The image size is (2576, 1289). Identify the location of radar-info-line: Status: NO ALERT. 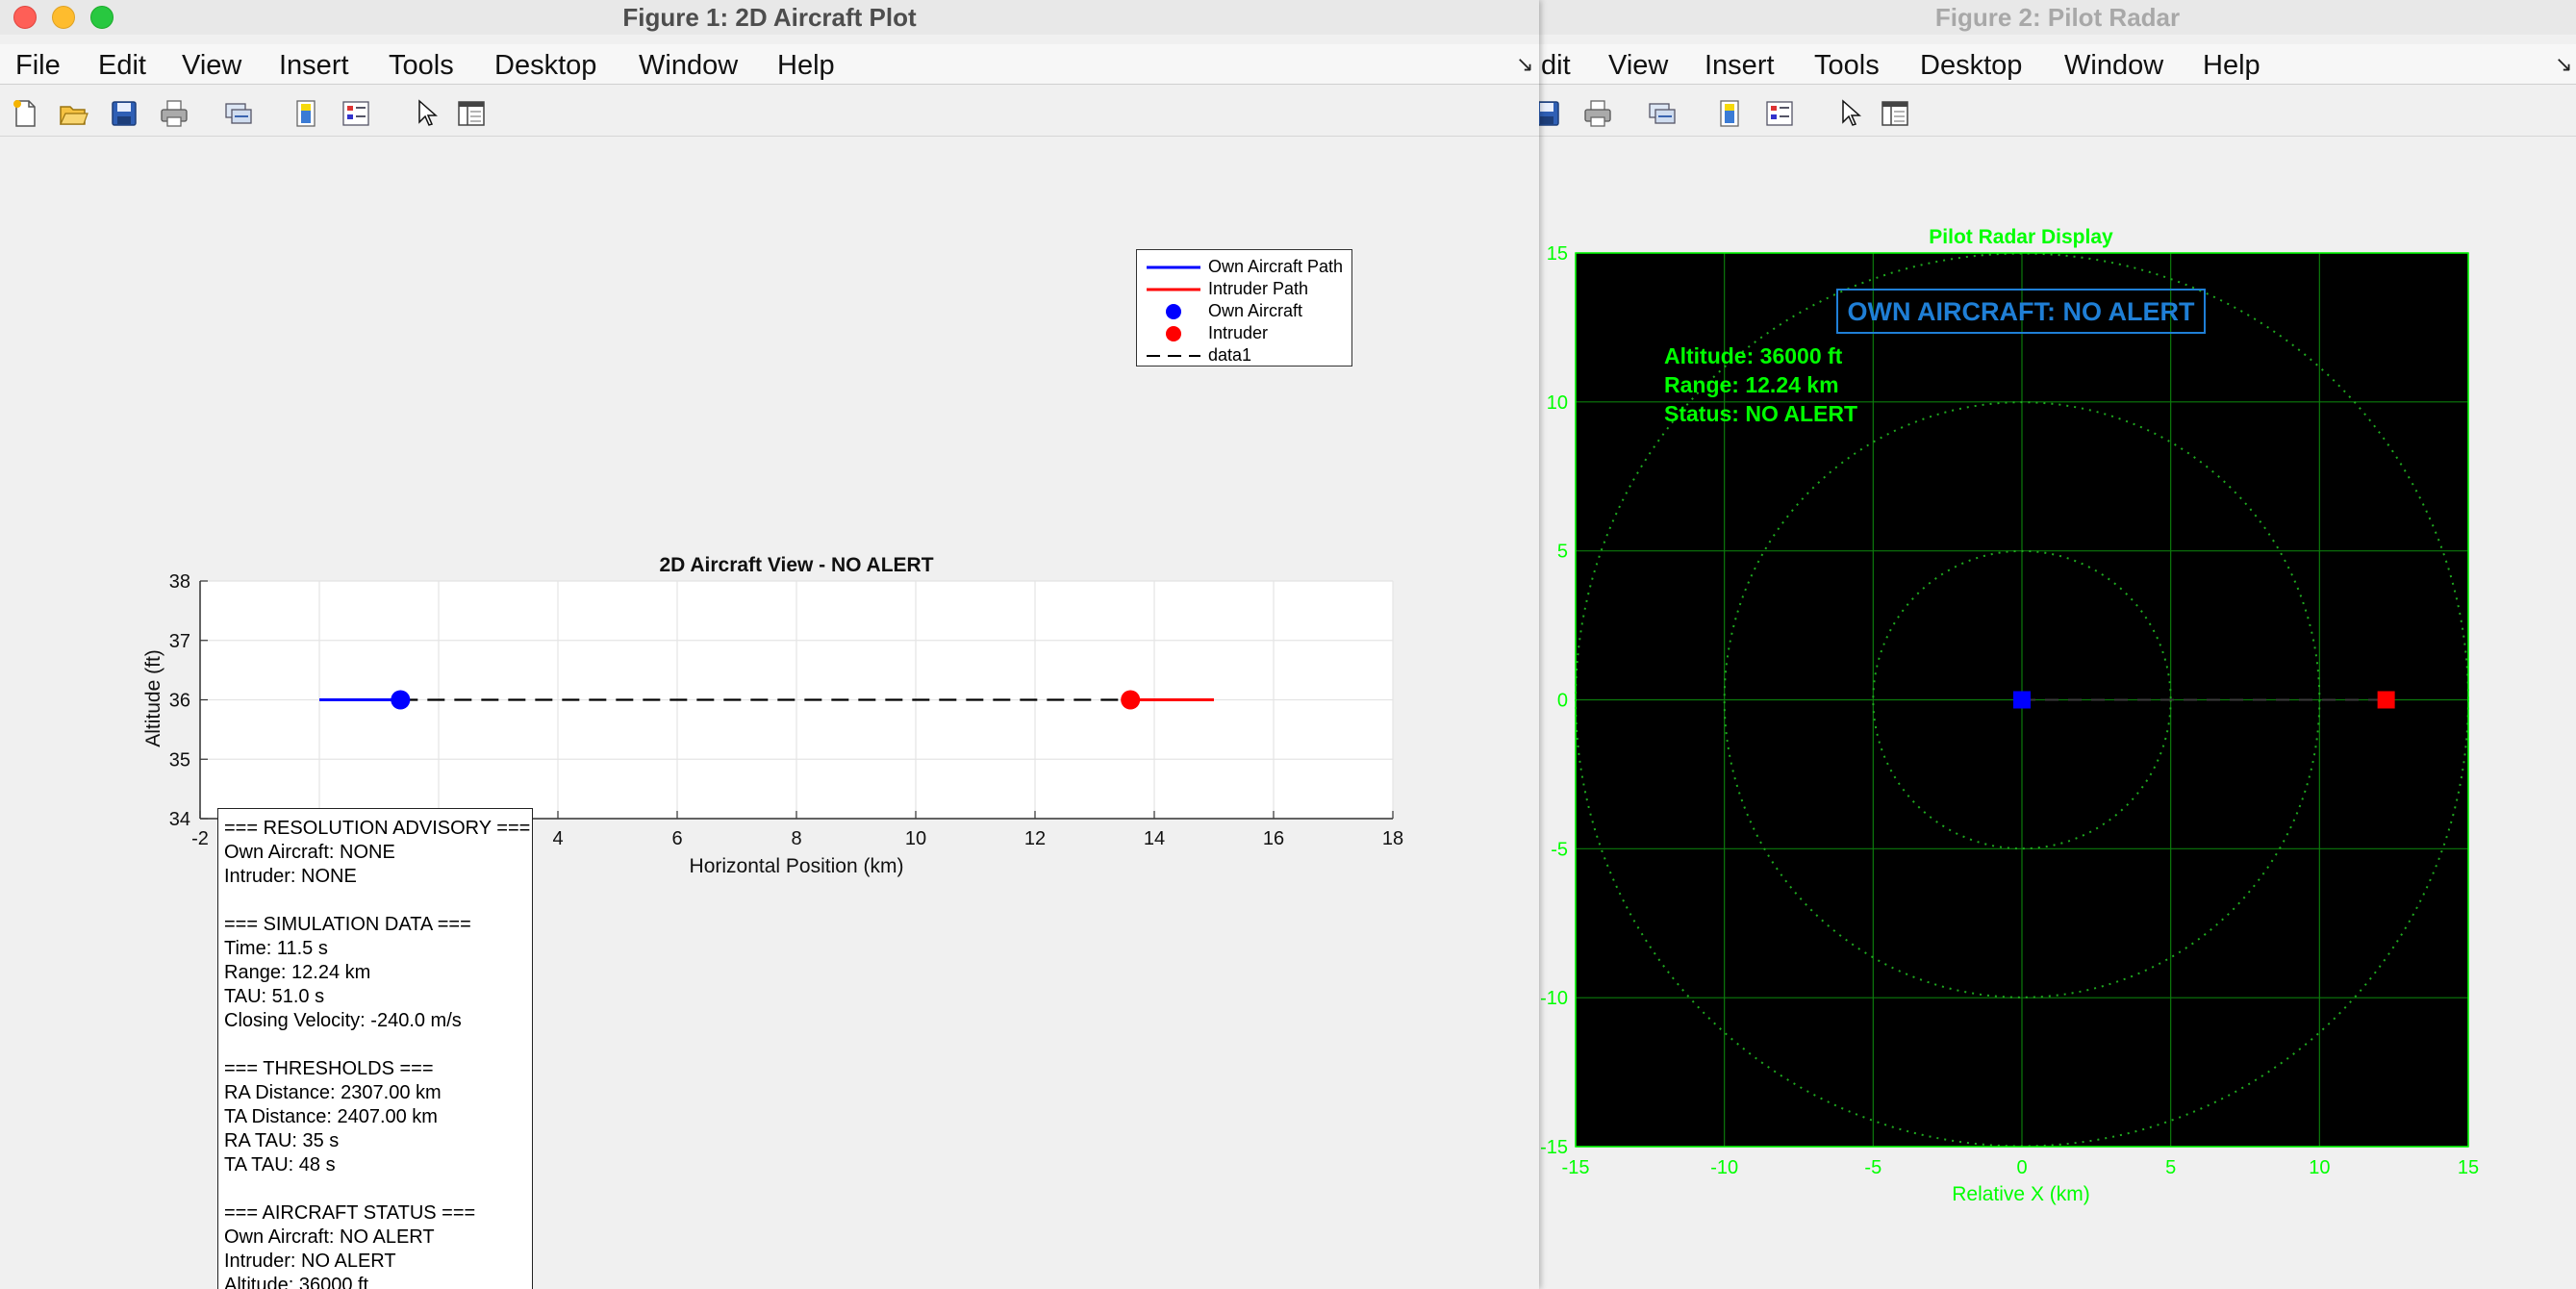
(1760, 413).